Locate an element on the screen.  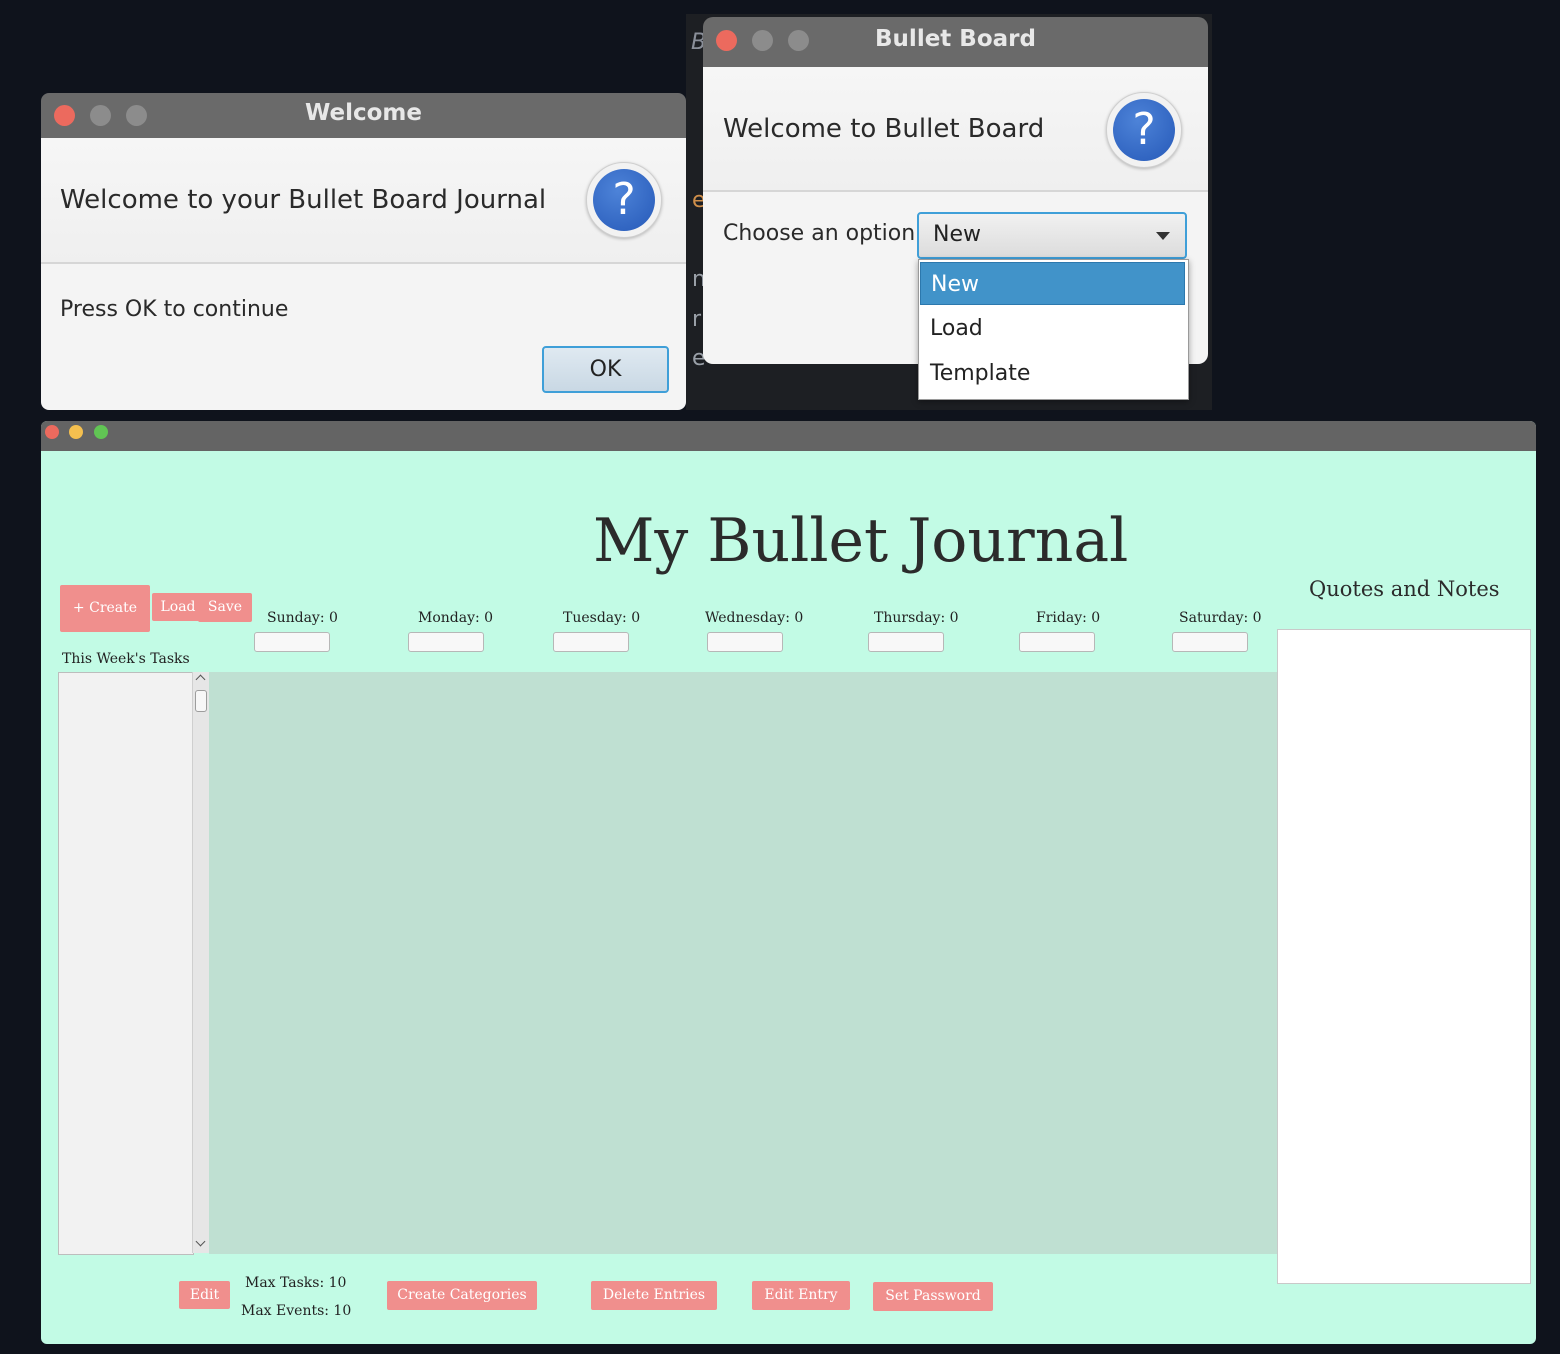
day-field-saturday is located at coordinates (1210, 642).